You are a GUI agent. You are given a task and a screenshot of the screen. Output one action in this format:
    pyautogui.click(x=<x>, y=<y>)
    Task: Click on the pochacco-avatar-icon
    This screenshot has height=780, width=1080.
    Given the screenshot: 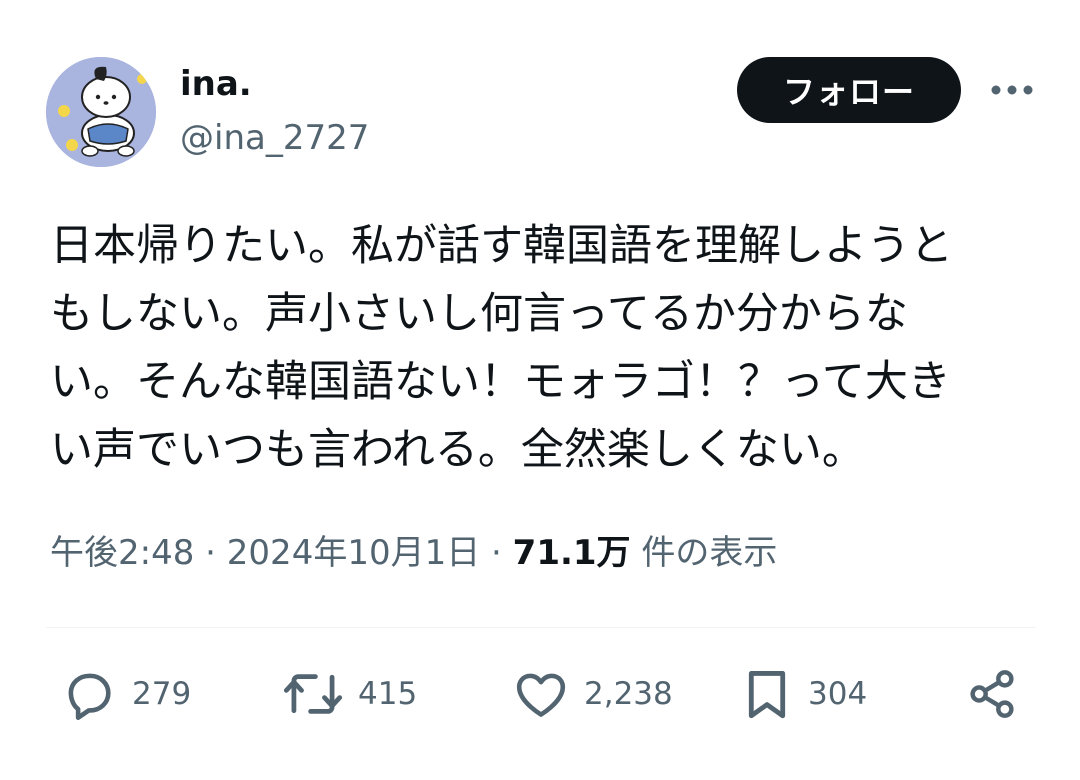 What is the action you would take?
    pyautogui.click(x=101, y=112)
    